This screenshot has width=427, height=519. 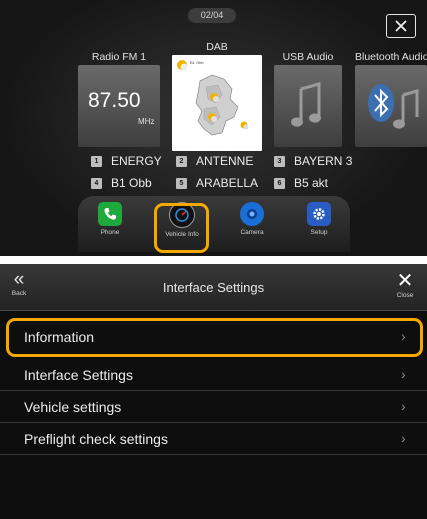 I want to click on source-tile-bluetooth, so click(x=391, y=106).